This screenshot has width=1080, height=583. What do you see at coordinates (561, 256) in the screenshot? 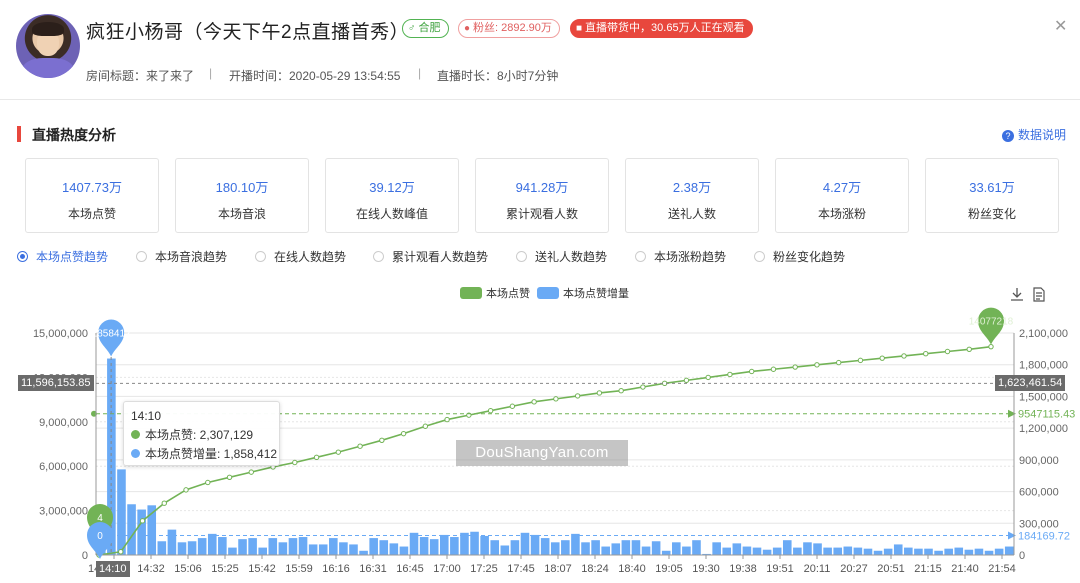
I see `tab-gifters-trend: 送礼人数趋势` at bounding box center [561, 256].